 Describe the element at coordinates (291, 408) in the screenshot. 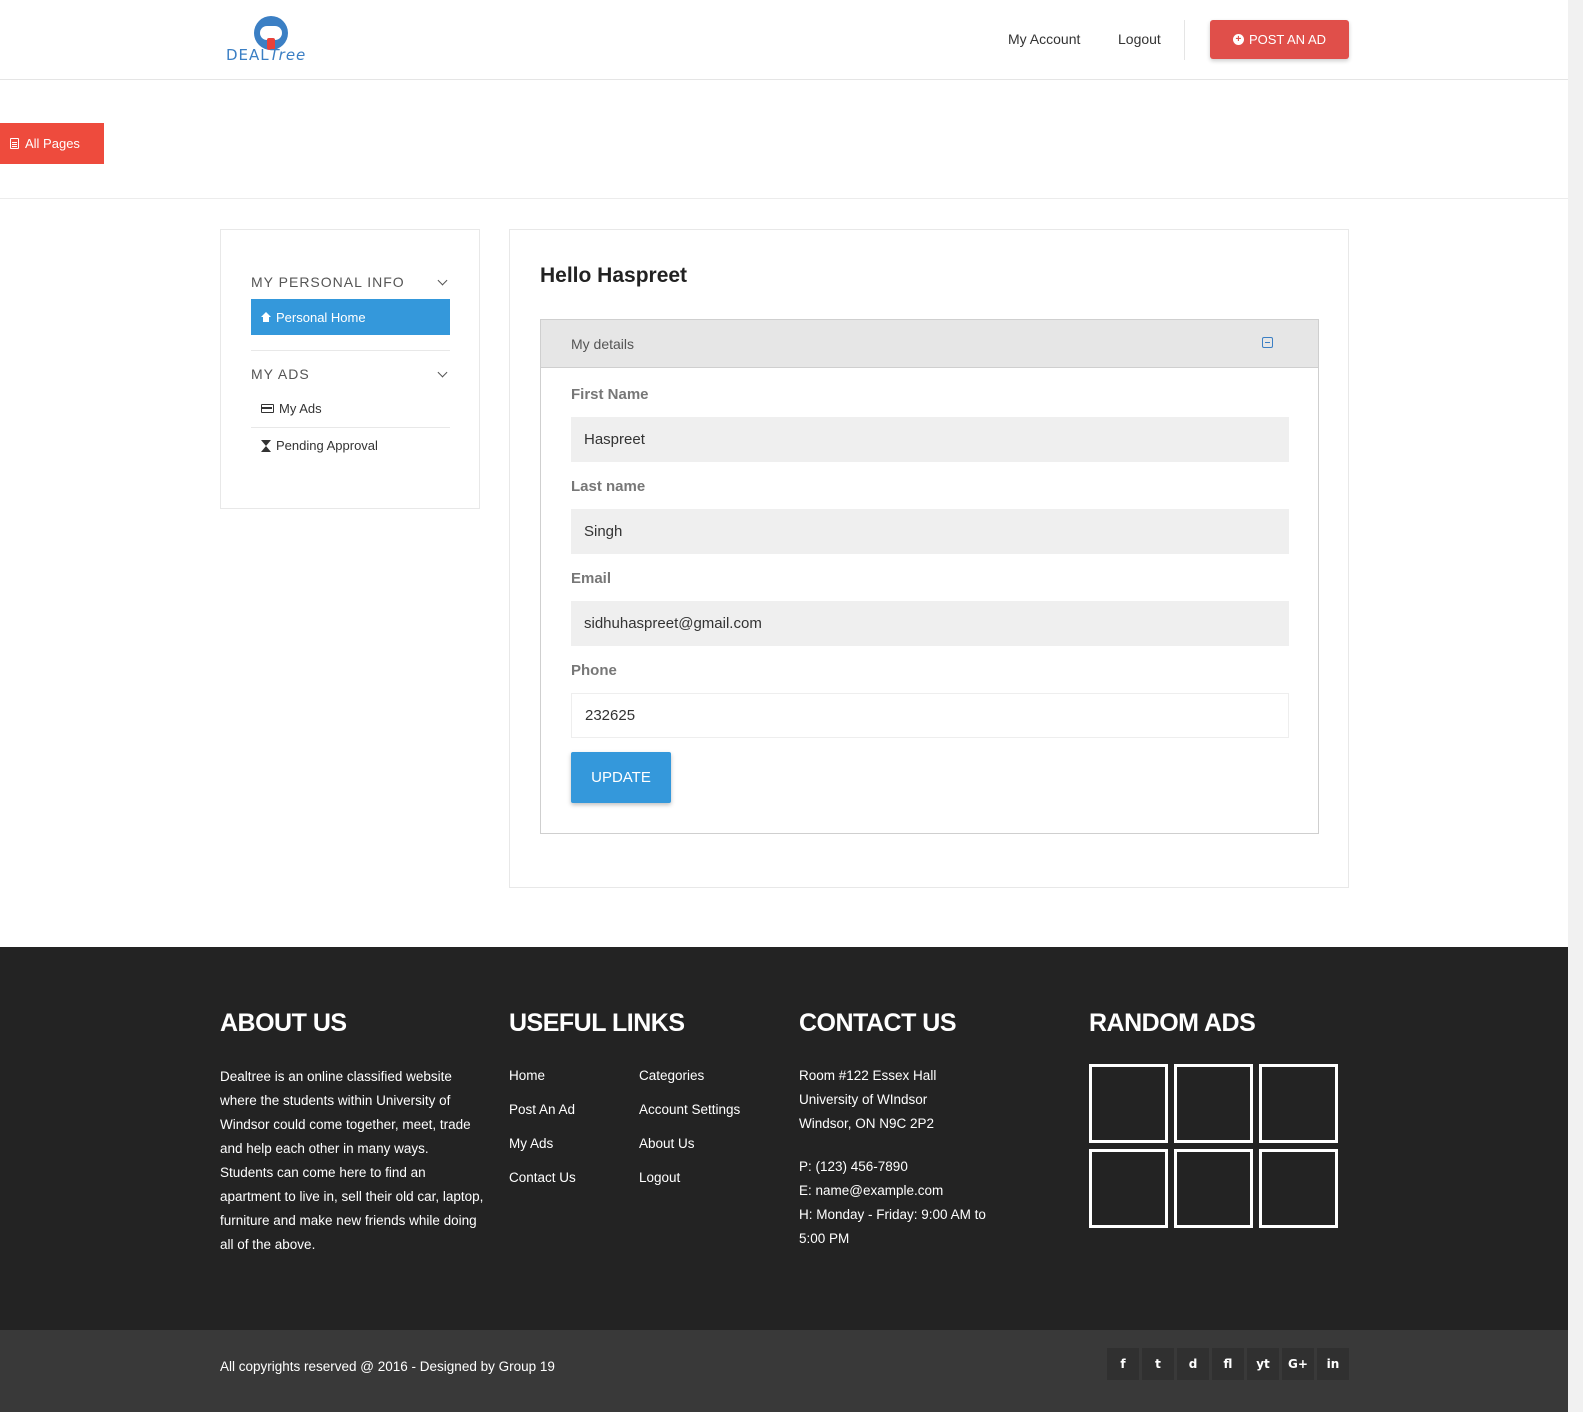

I see `sidebar-item-my-ads: My Ads` at that location.